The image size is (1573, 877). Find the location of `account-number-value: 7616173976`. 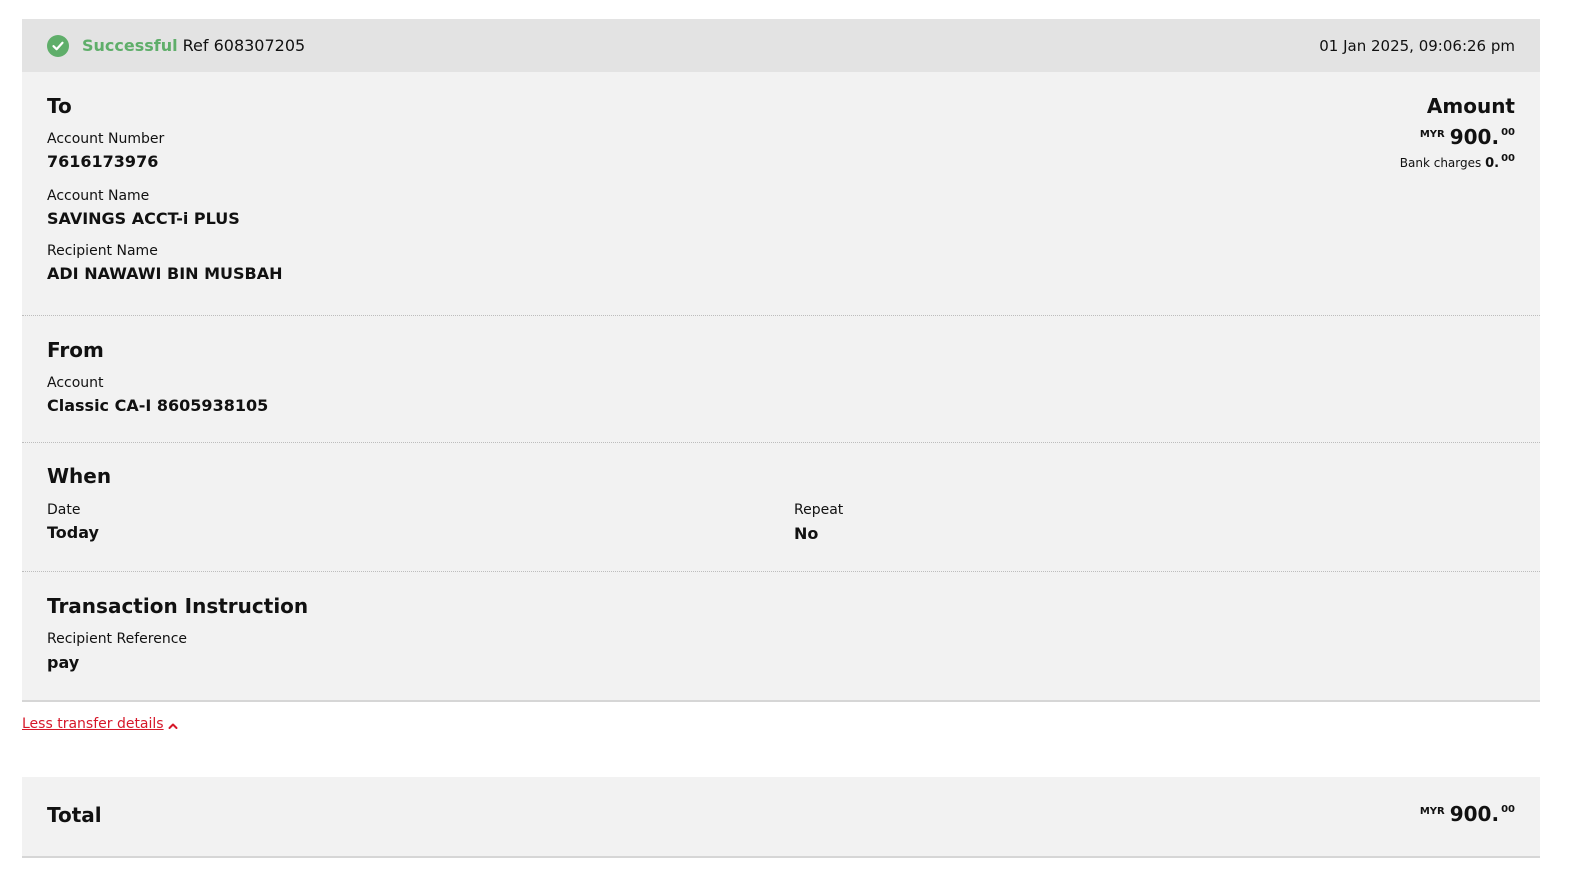

account-number-value: 7616173976 is located at coordinates (103, 161).